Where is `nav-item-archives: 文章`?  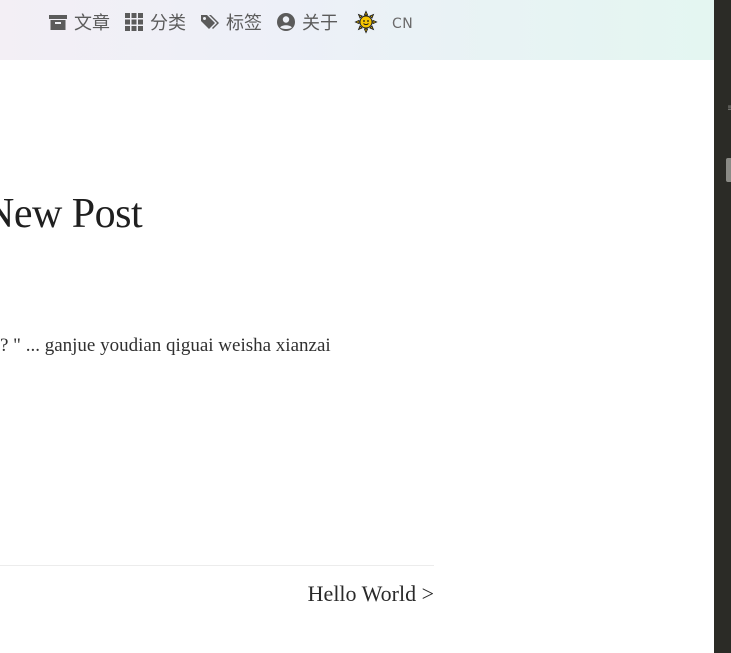
nav-item-archives: 文章 is located at coordinates (79, 22).